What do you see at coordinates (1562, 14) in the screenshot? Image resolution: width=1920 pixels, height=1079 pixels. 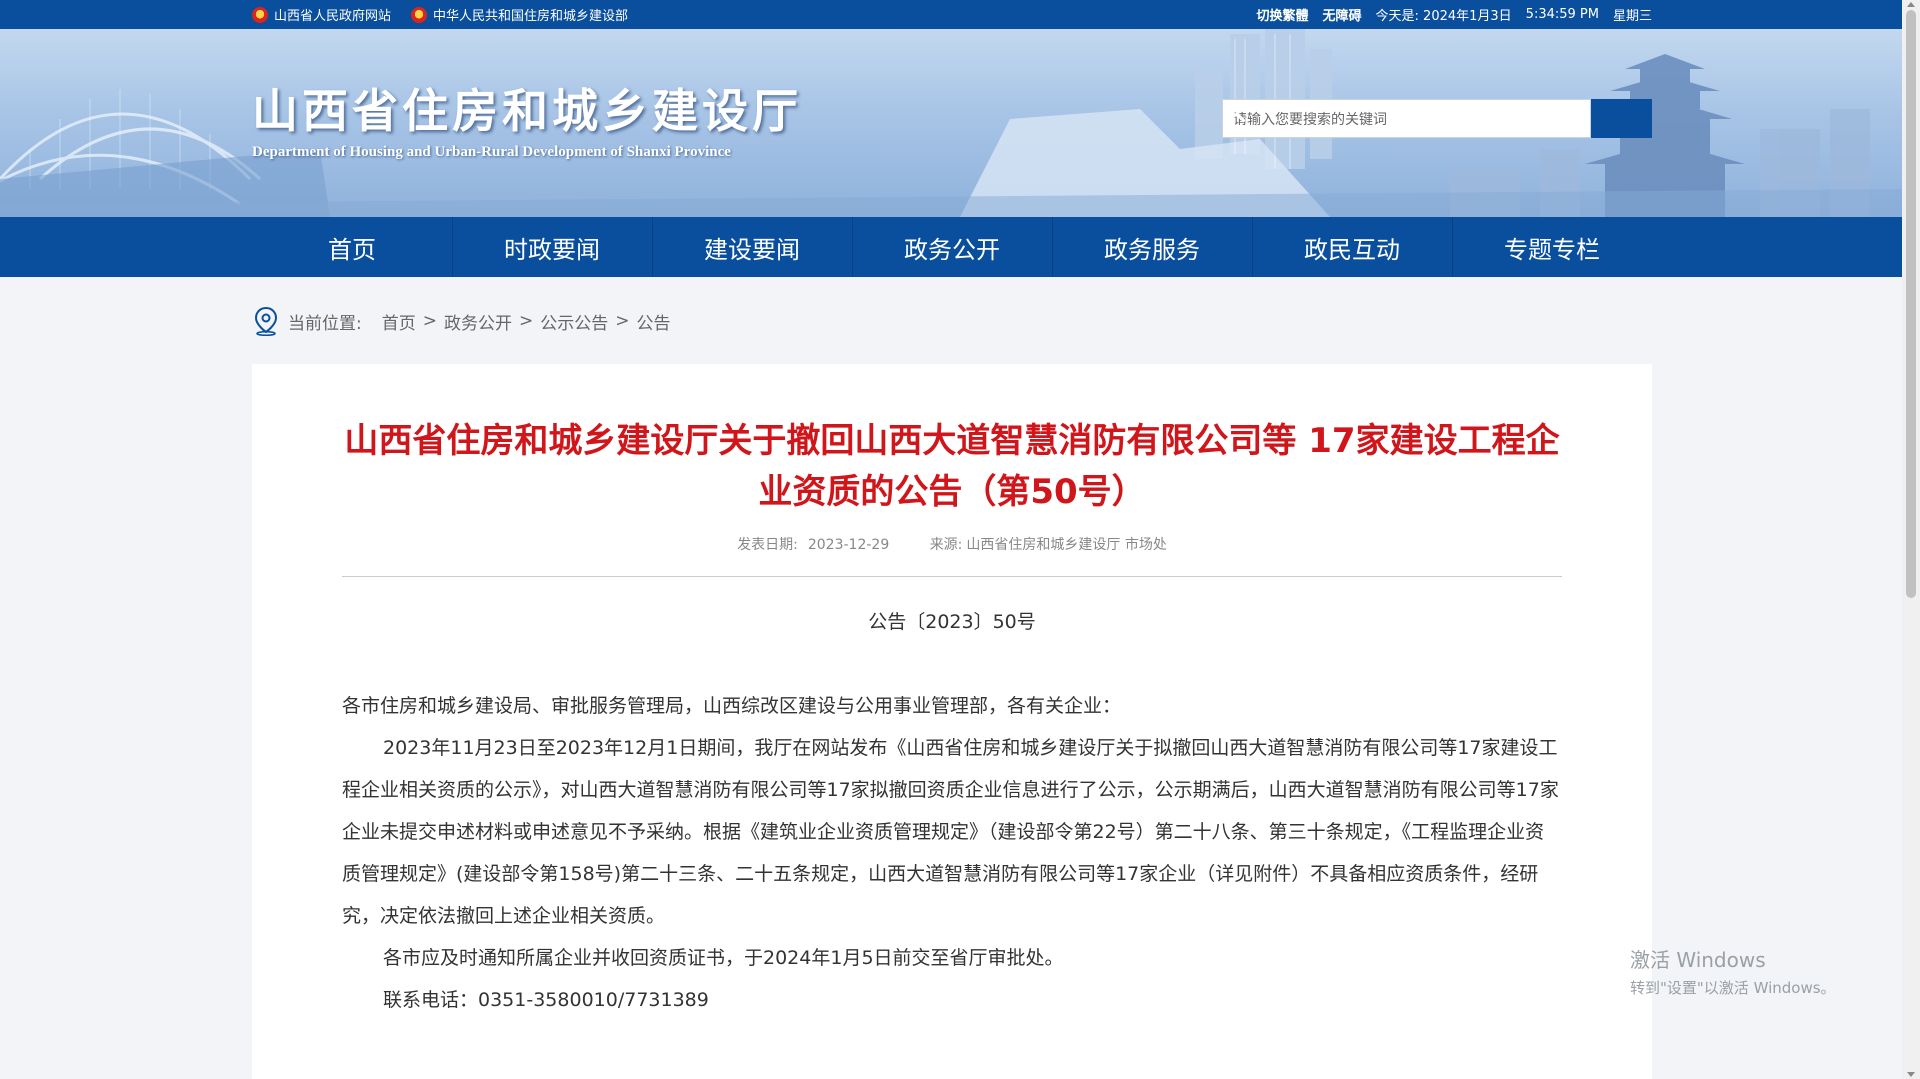 I see `current-time: 5:34:59 PM` at bounding box center [1562, 14].